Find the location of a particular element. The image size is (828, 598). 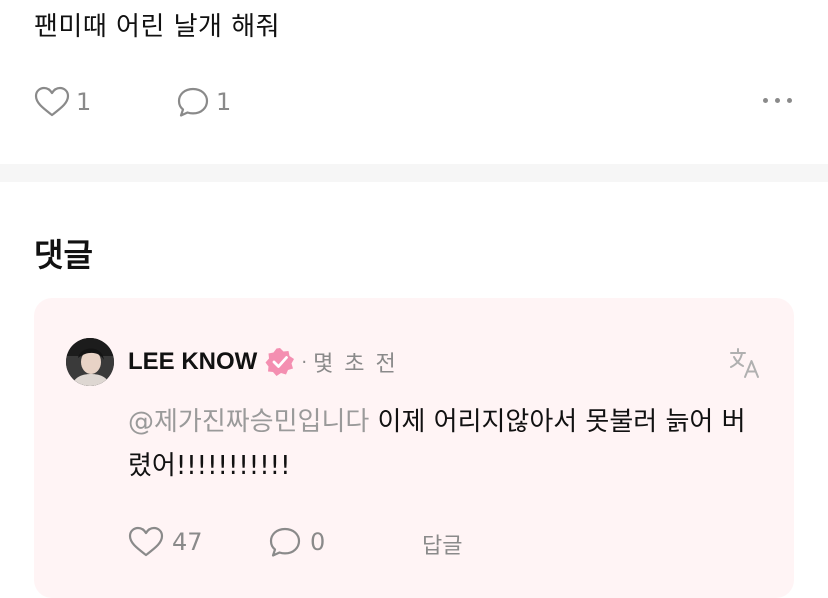

avatar-image is located at coordinates (90, 362).